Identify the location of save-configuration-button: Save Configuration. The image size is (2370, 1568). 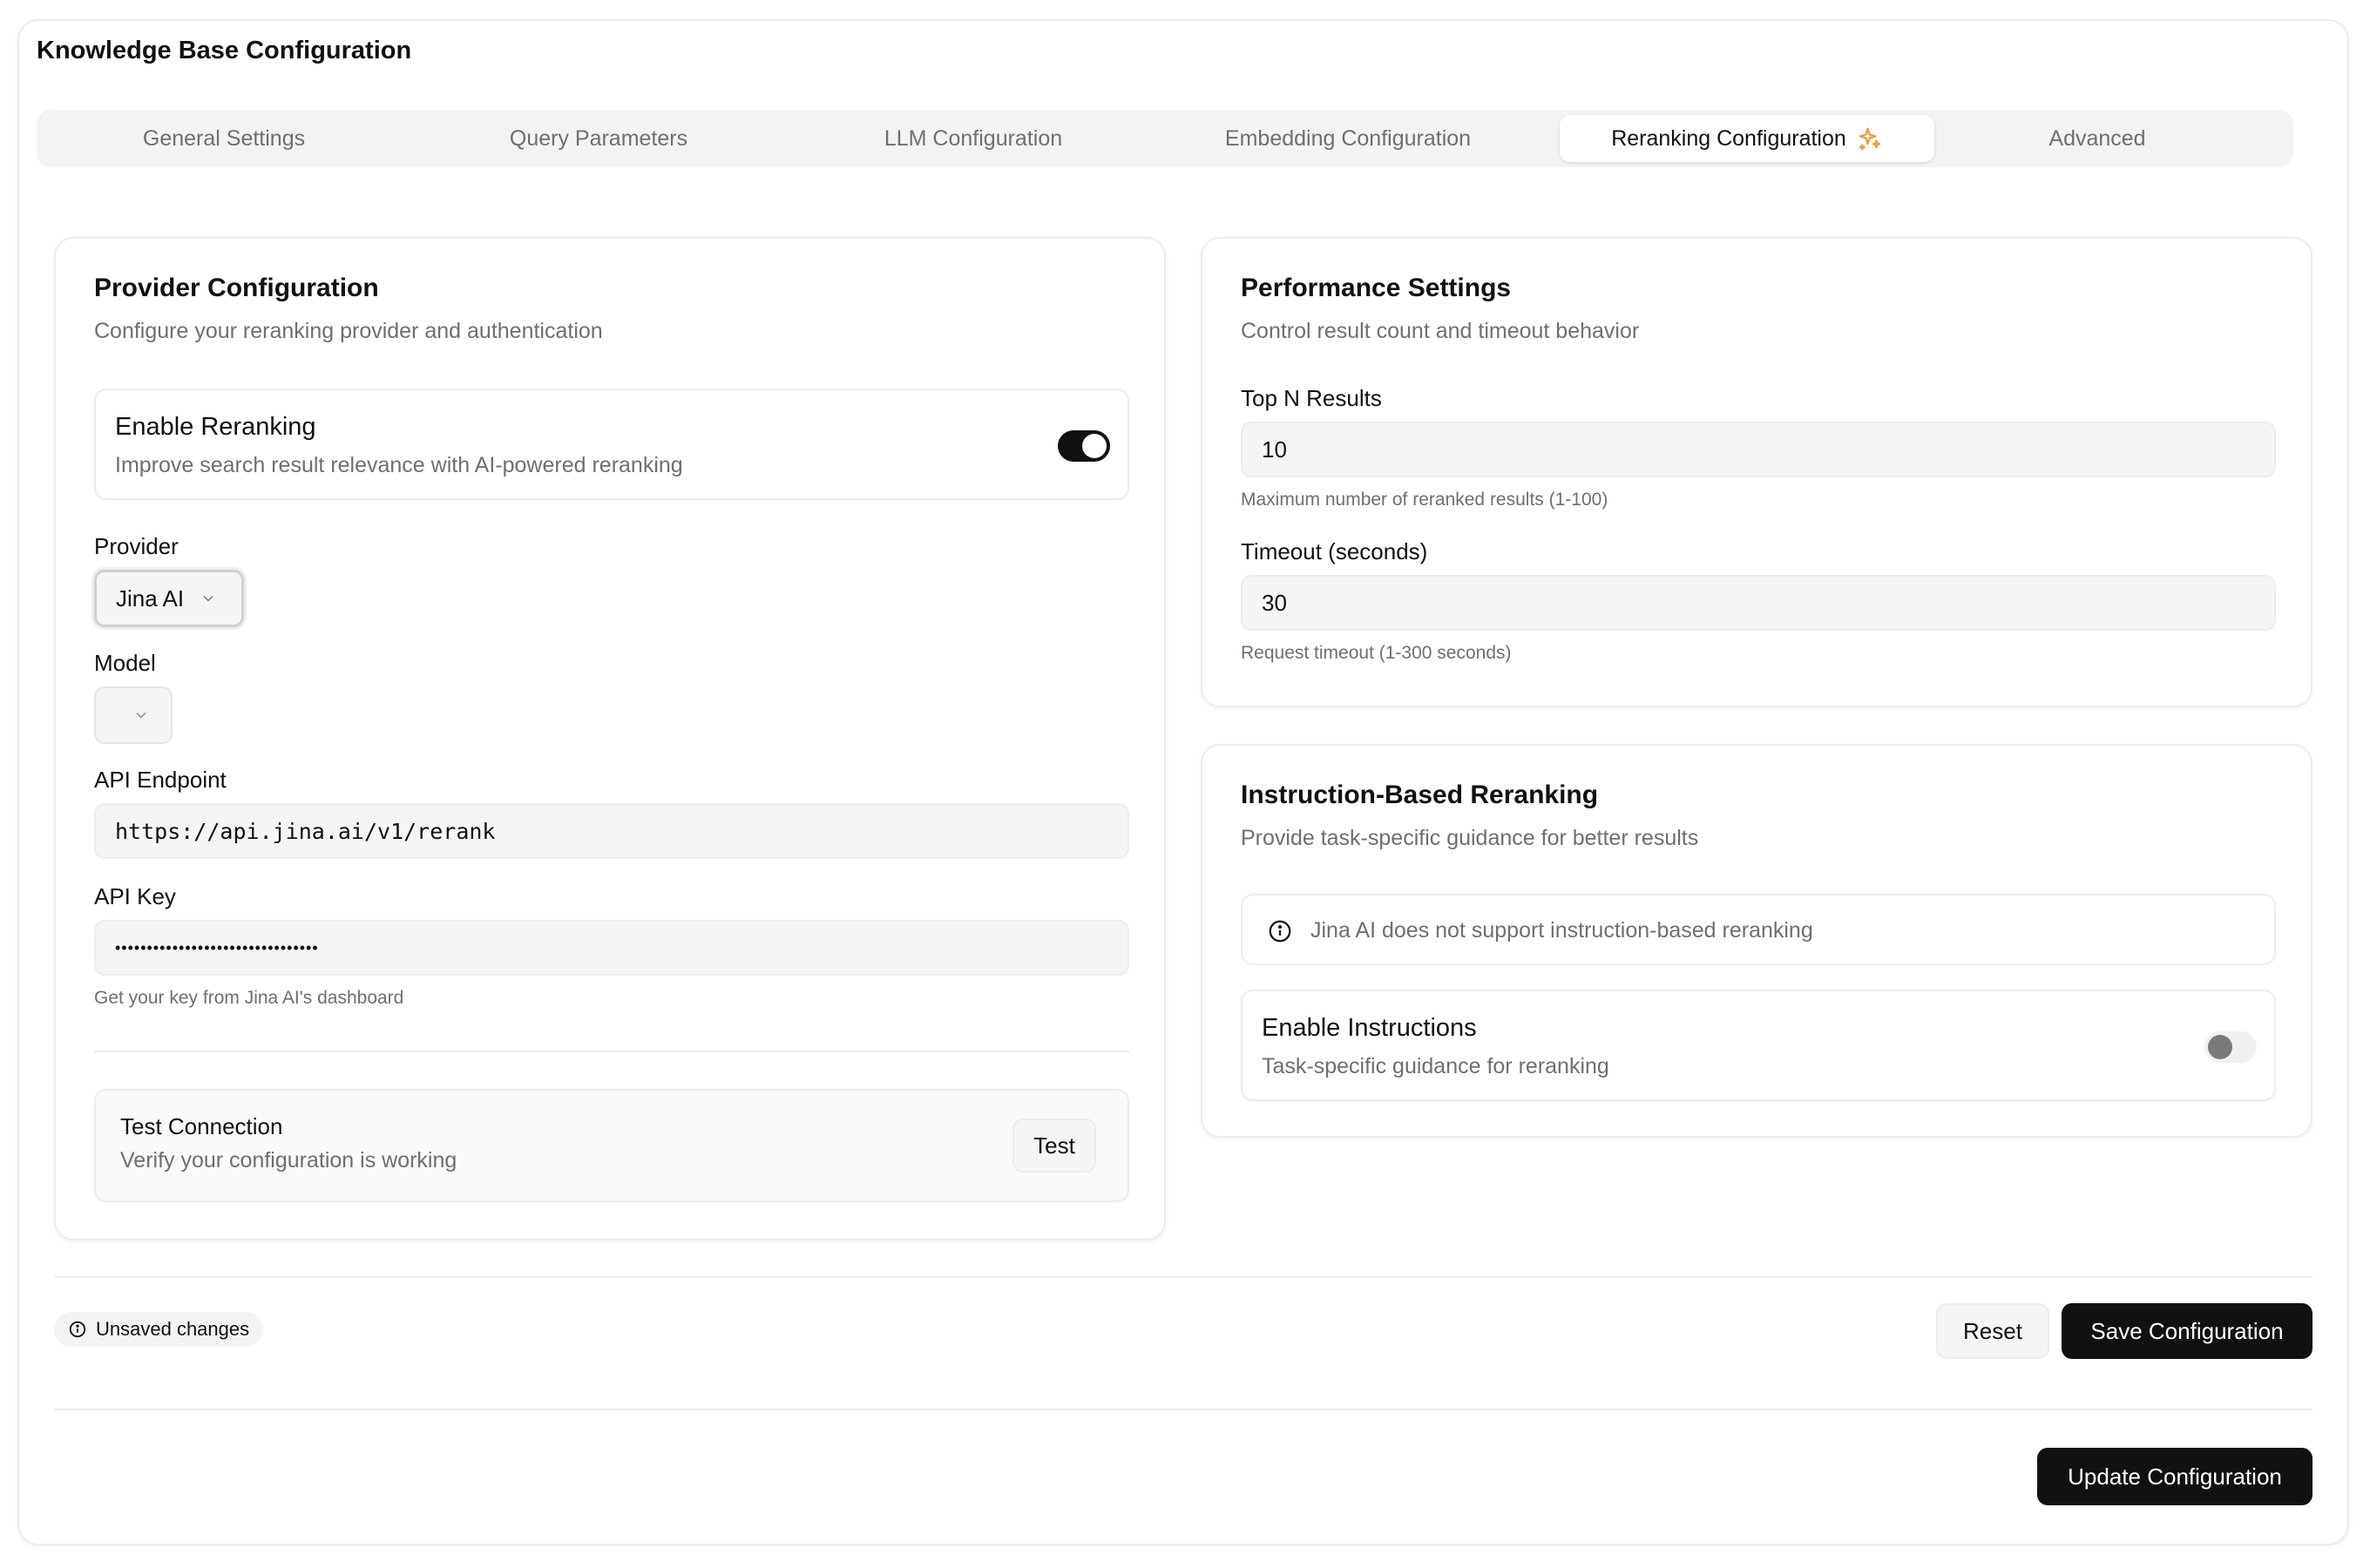
(2187, 1331).